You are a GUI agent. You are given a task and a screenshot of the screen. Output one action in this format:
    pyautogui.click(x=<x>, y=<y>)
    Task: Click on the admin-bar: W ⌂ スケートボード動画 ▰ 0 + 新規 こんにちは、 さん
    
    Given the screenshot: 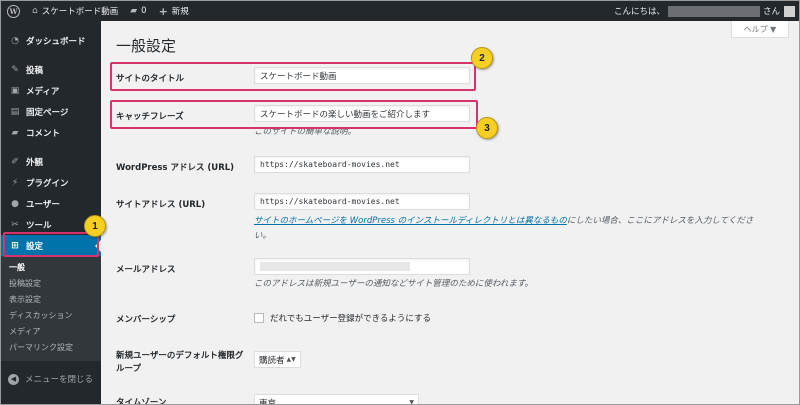 What is the action you would take?
    pyautogui.click(x=400, y=11)
    